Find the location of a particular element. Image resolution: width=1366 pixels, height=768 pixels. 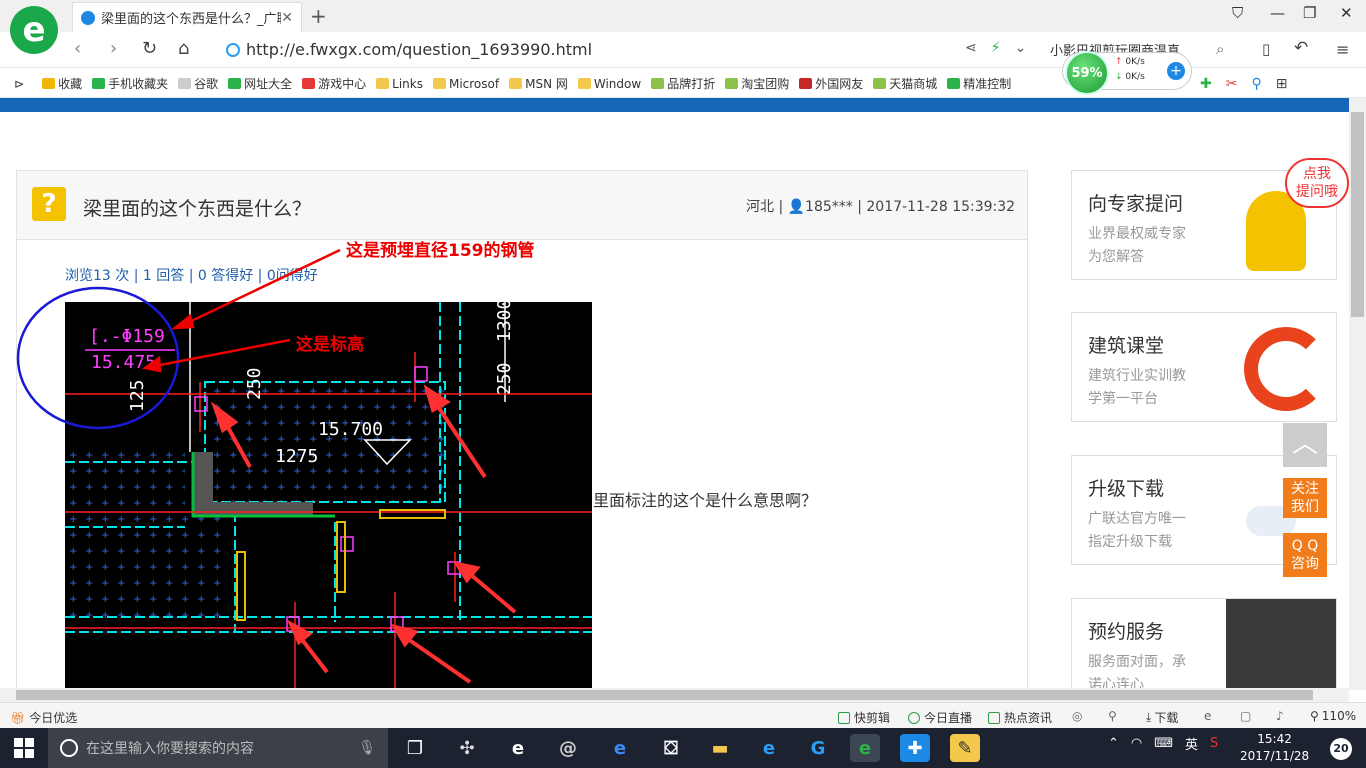

undo-icon: ↶ is located at coordinates (1301, 48).